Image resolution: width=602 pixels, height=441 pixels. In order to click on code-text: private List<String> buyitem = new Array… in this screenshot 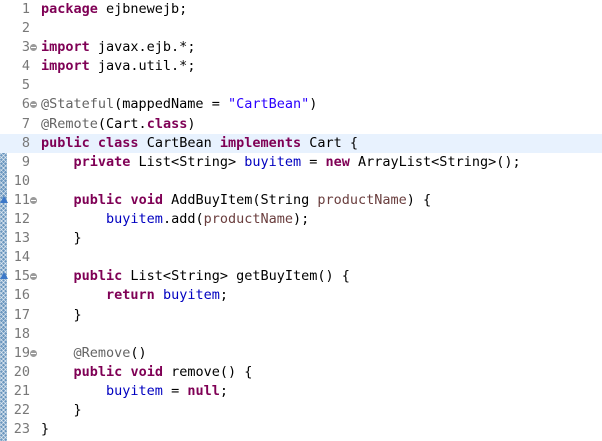, I will do `click(281, 162)`.